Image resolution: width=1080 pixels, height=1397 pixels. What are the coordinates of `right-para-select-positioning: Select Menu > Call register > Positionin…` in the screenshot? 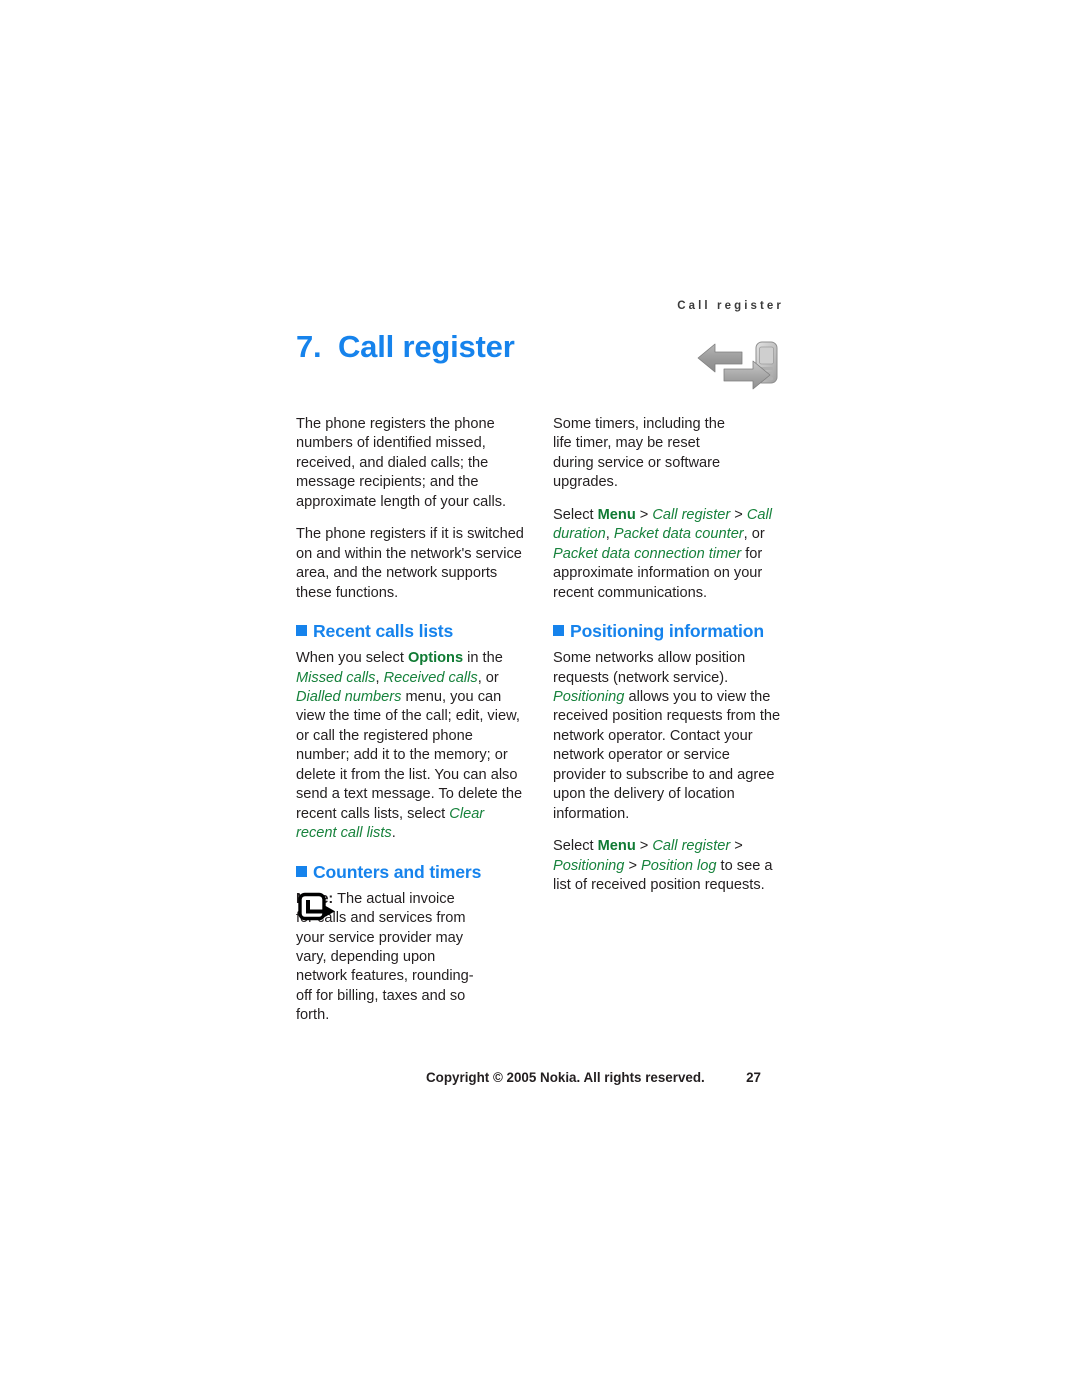 It's located at (669, 866).